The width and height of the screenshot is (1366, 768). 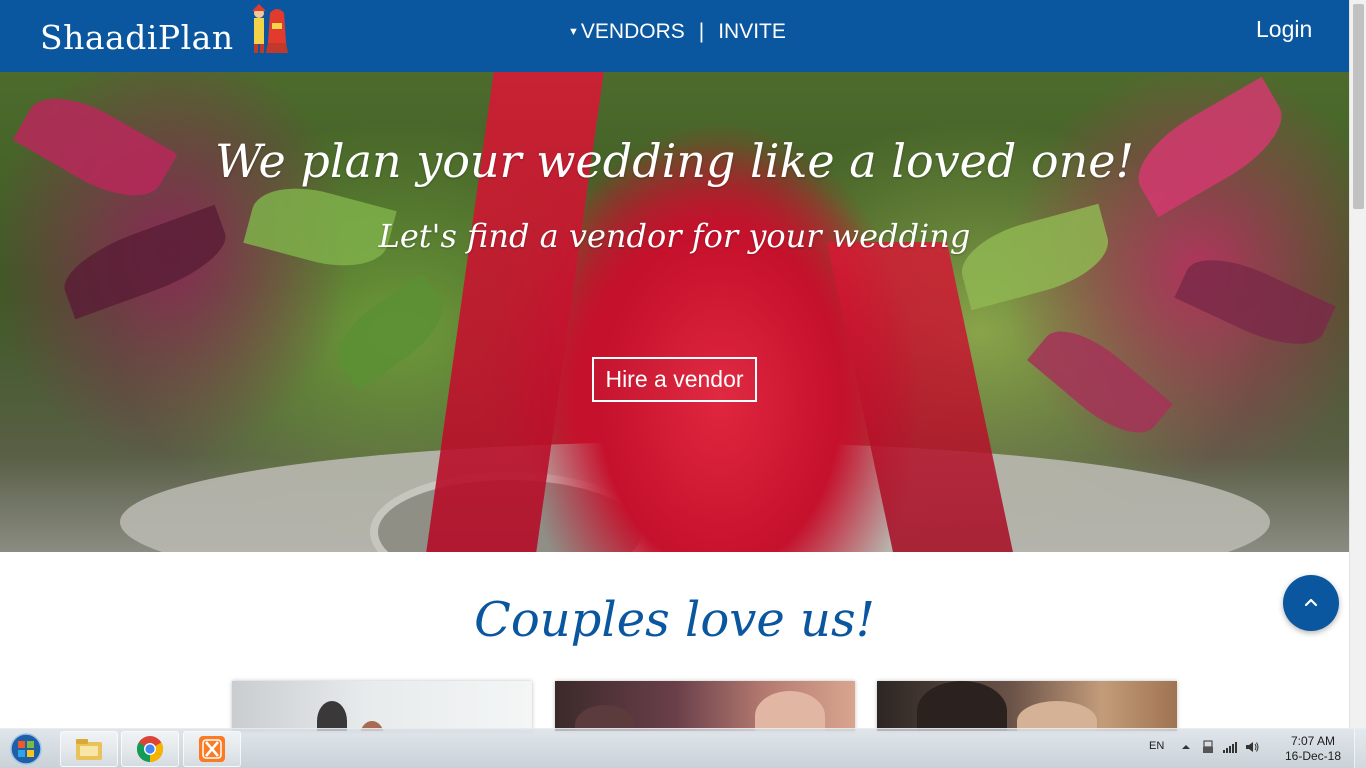 I want to click on taskbar-xampp, so click(x=212, y=749).